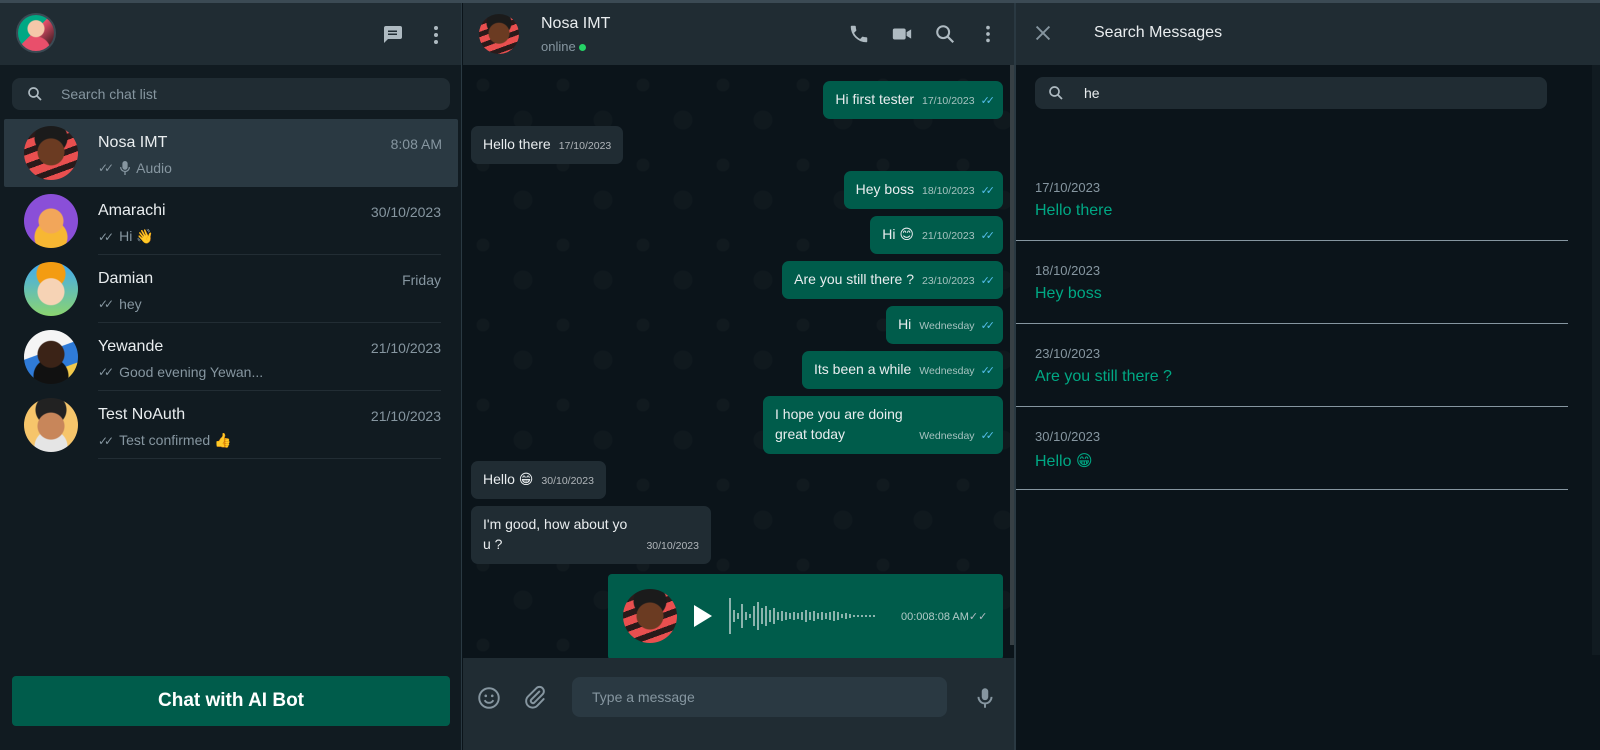 The height and width of the screenshot is (750, 1600). I want to click on chat-name: Amarachi, so click(132, 210).